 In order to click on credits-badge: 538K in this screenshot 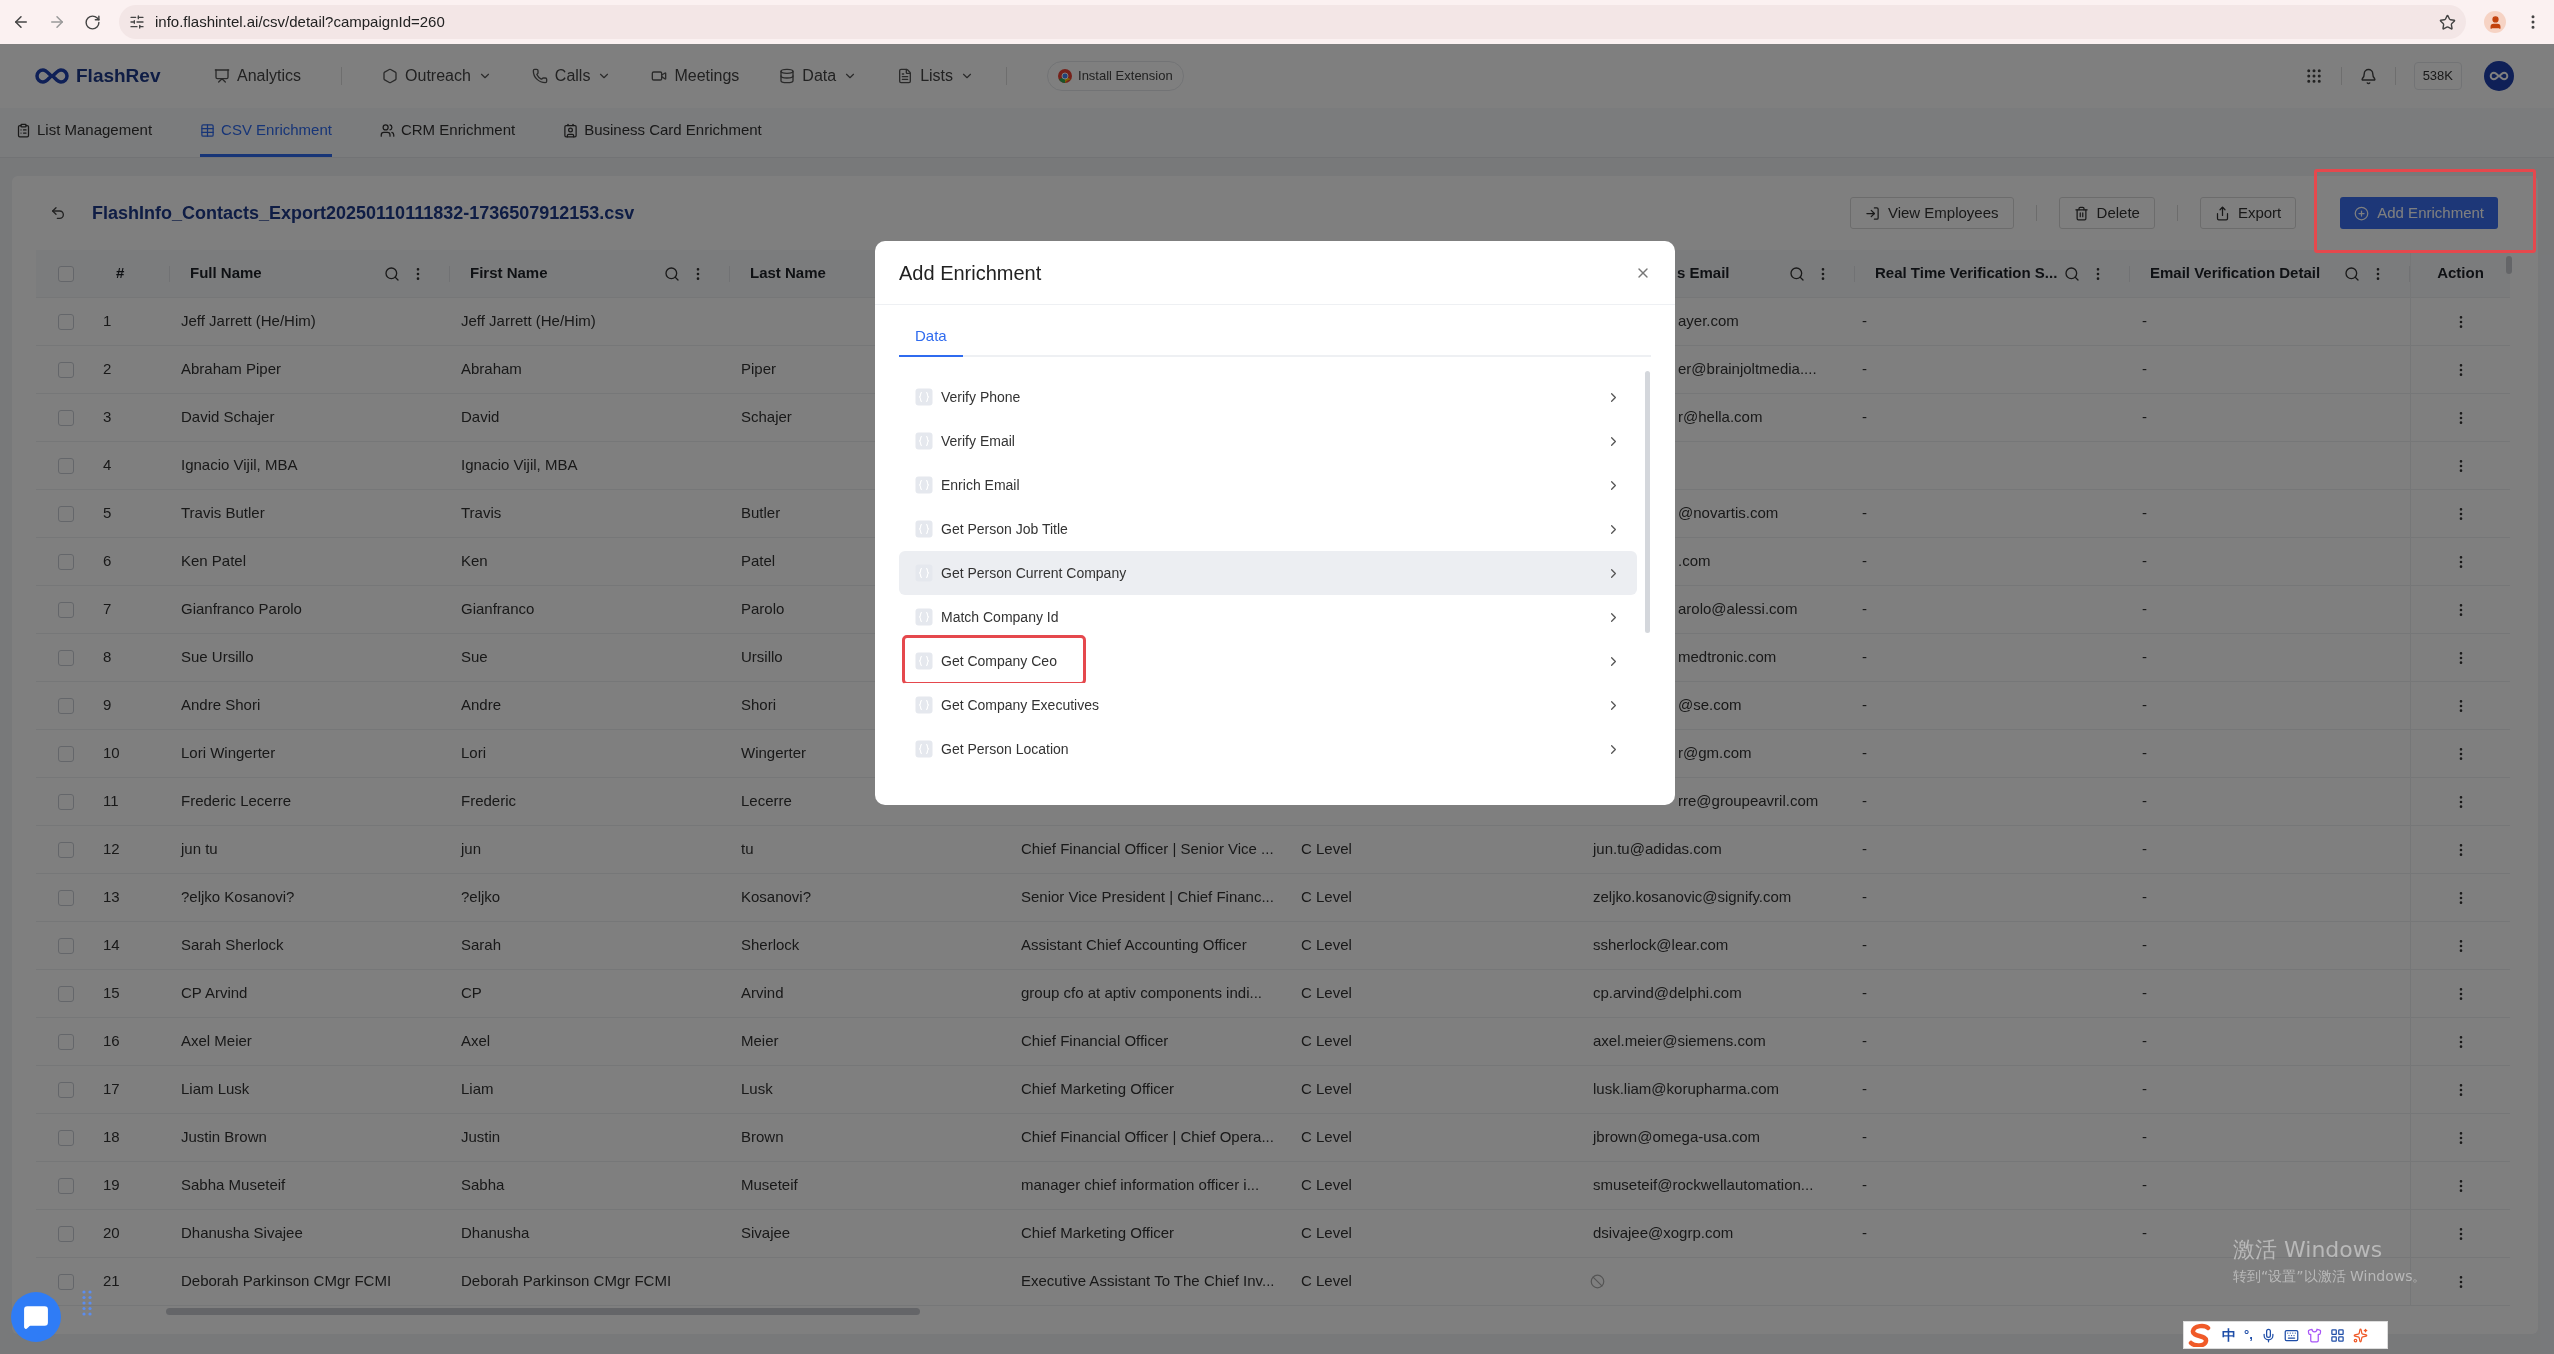, I will do `click(2437, 76)`.